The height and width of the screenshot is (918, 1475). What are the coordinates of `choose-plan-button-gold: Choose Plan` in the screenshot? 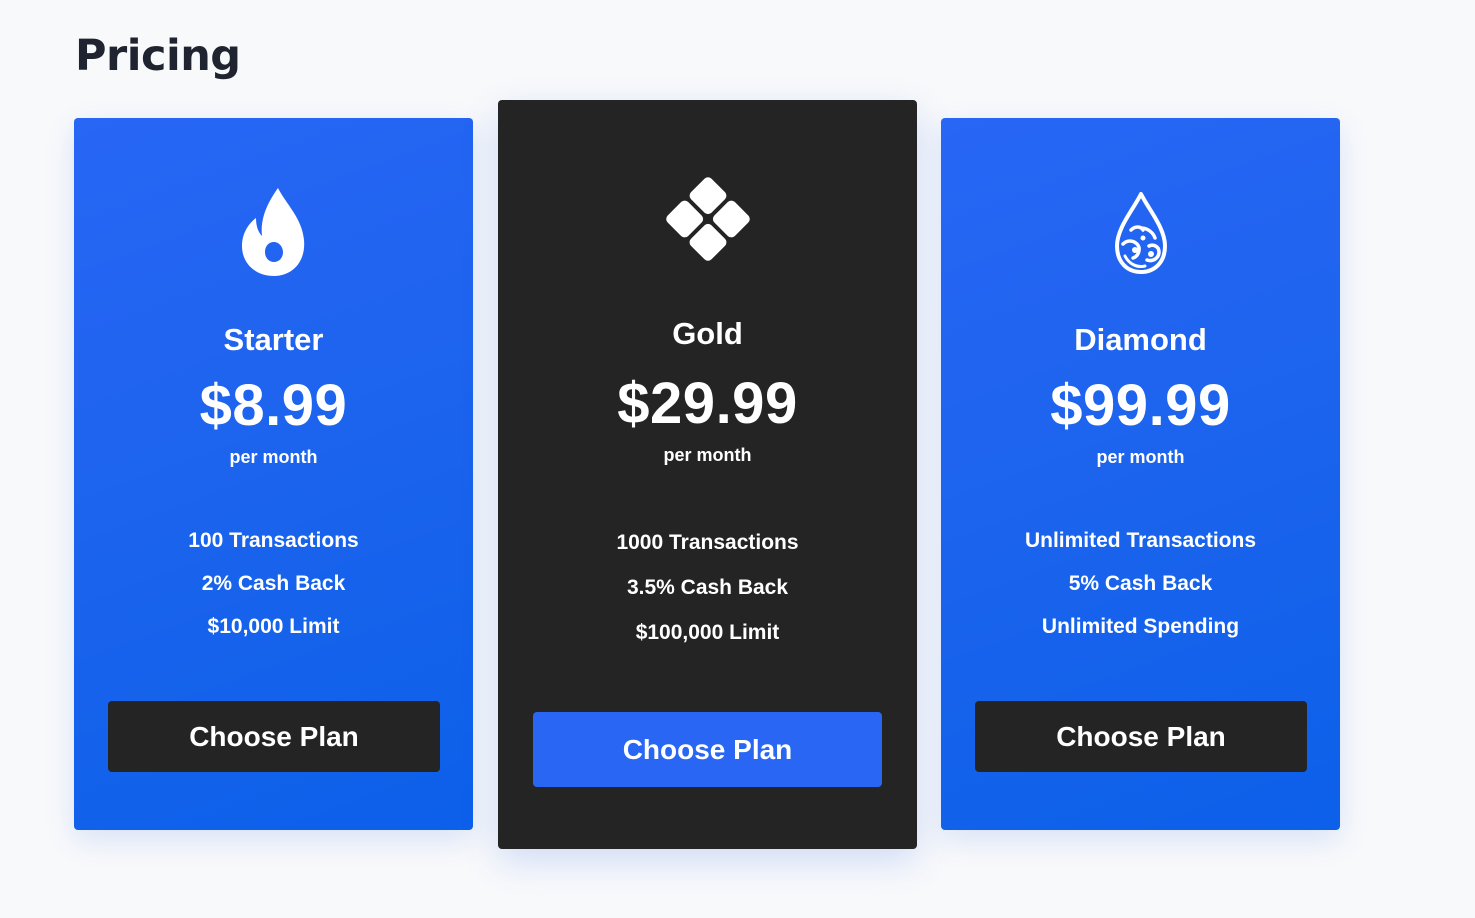 It's located at (707, 749).